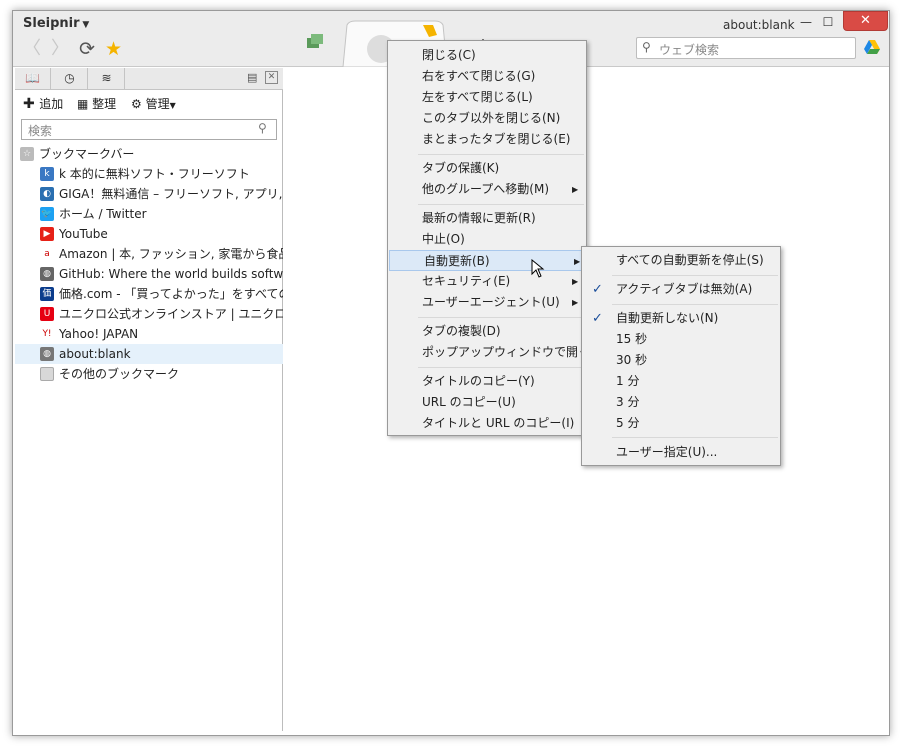 The height and width of the screenshot is (752, 904). What do you see at coordinates (681, 360) in the screenshot?
I see `submenu-item: 30 秒` at bounding box center [681, 360].